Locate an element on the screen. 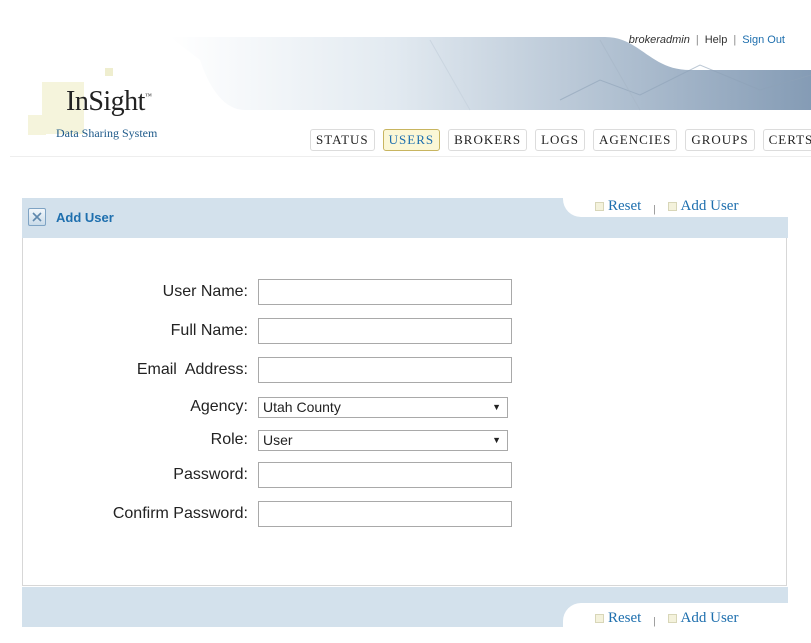 This screenshot has height=643, width=811. logo-title-text: InSight is located at coordinates (105, 101).